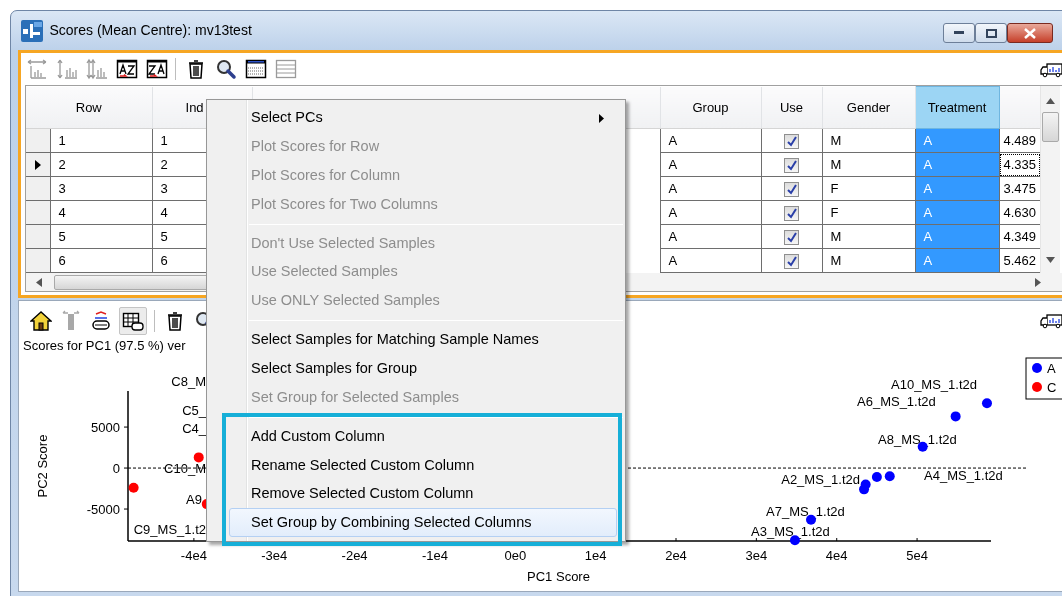 The height and width of the screenshot is (596, 1062). I want to click on table-cell: 2, so click(101, 164).